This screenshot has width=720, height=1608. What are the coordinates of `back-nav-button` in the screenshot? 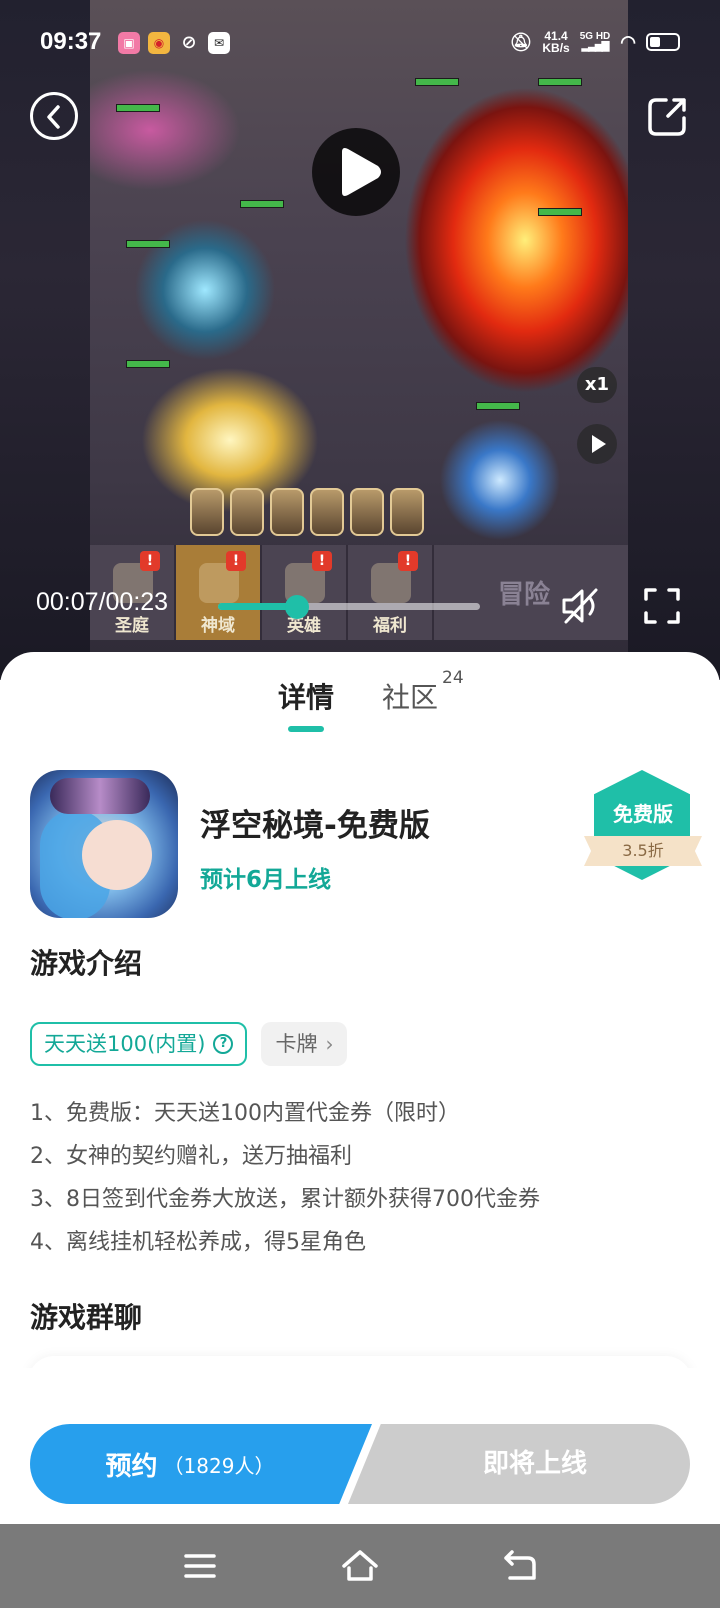 It's located at (520, 1566).